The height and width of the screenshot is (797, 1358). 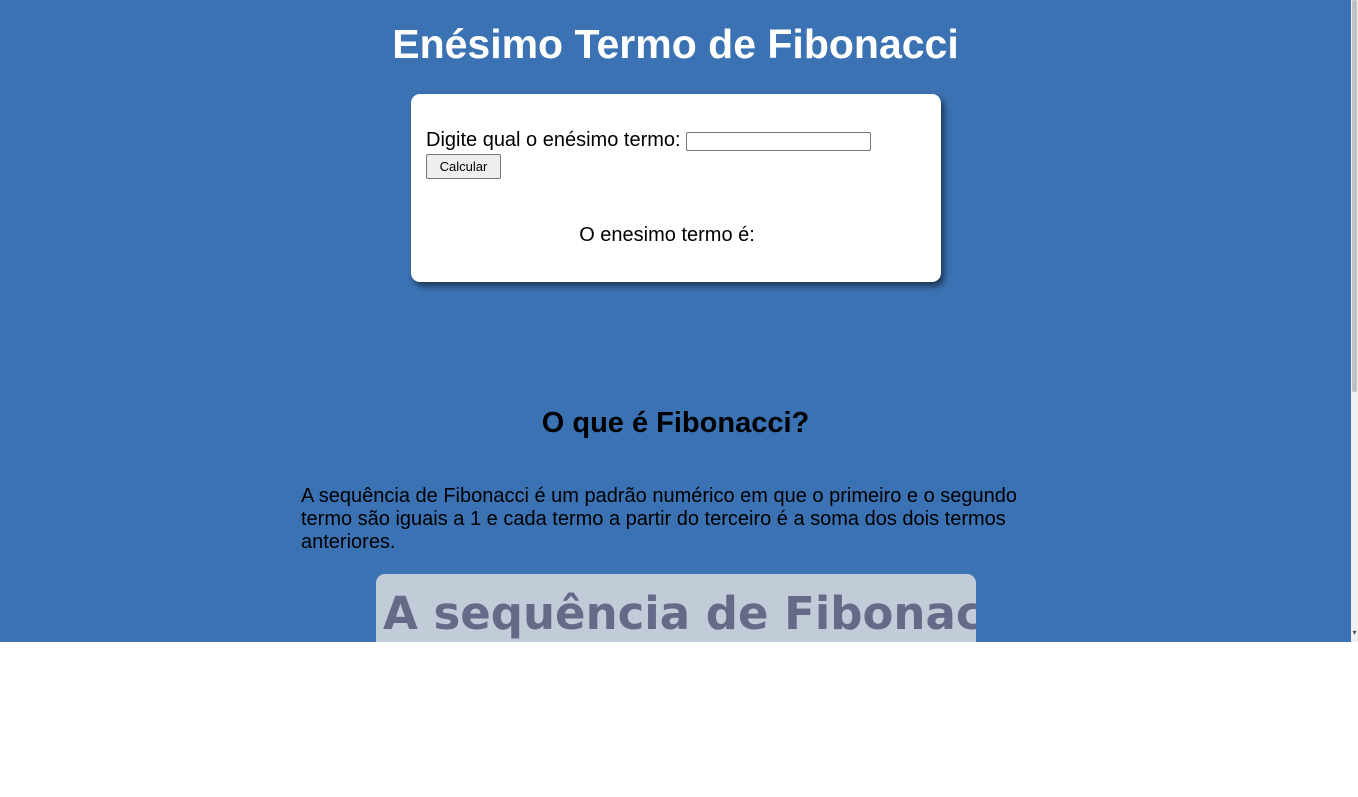 I want to click on fibonacci-image: A sequência de Fibonacci, so click(x=676, y=608).